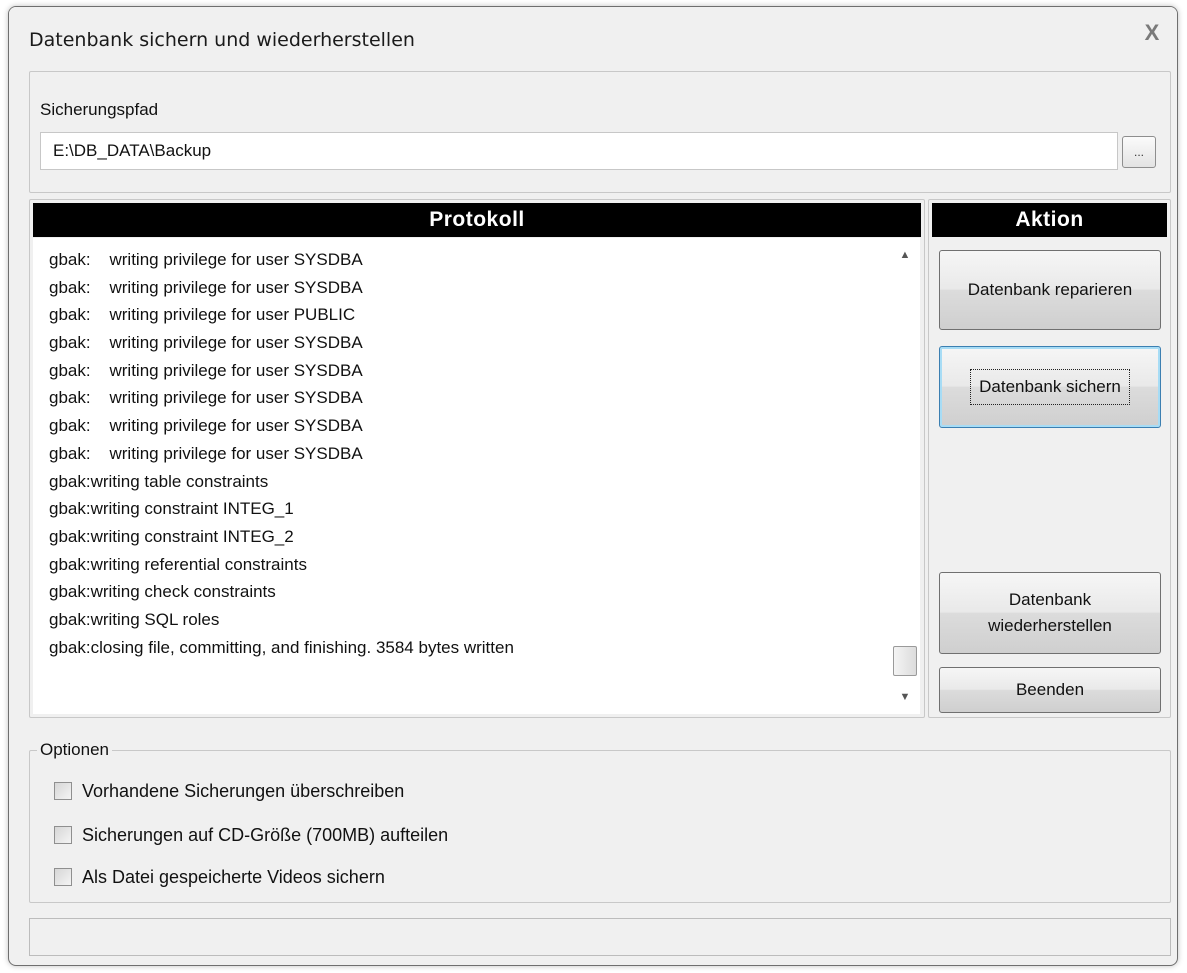 The height and width of the screenshot is (973, 1187). What do you see at coordinates (905, 255) in the screenshot?
I see `scroll-up-icon: ▲` at bounding box center [905, 255].